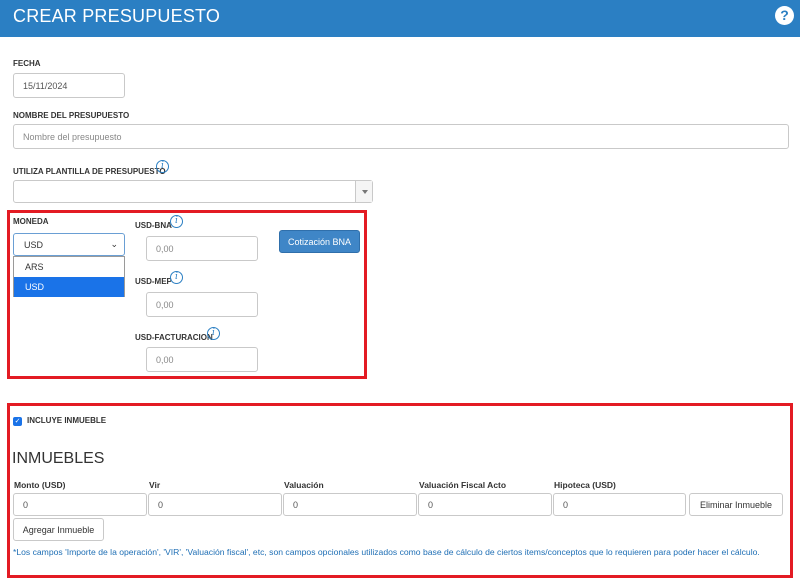 The height and width of the screenshot is (586, 800). I want to click on usd-bna-input: 0,00, so click(202, 248).